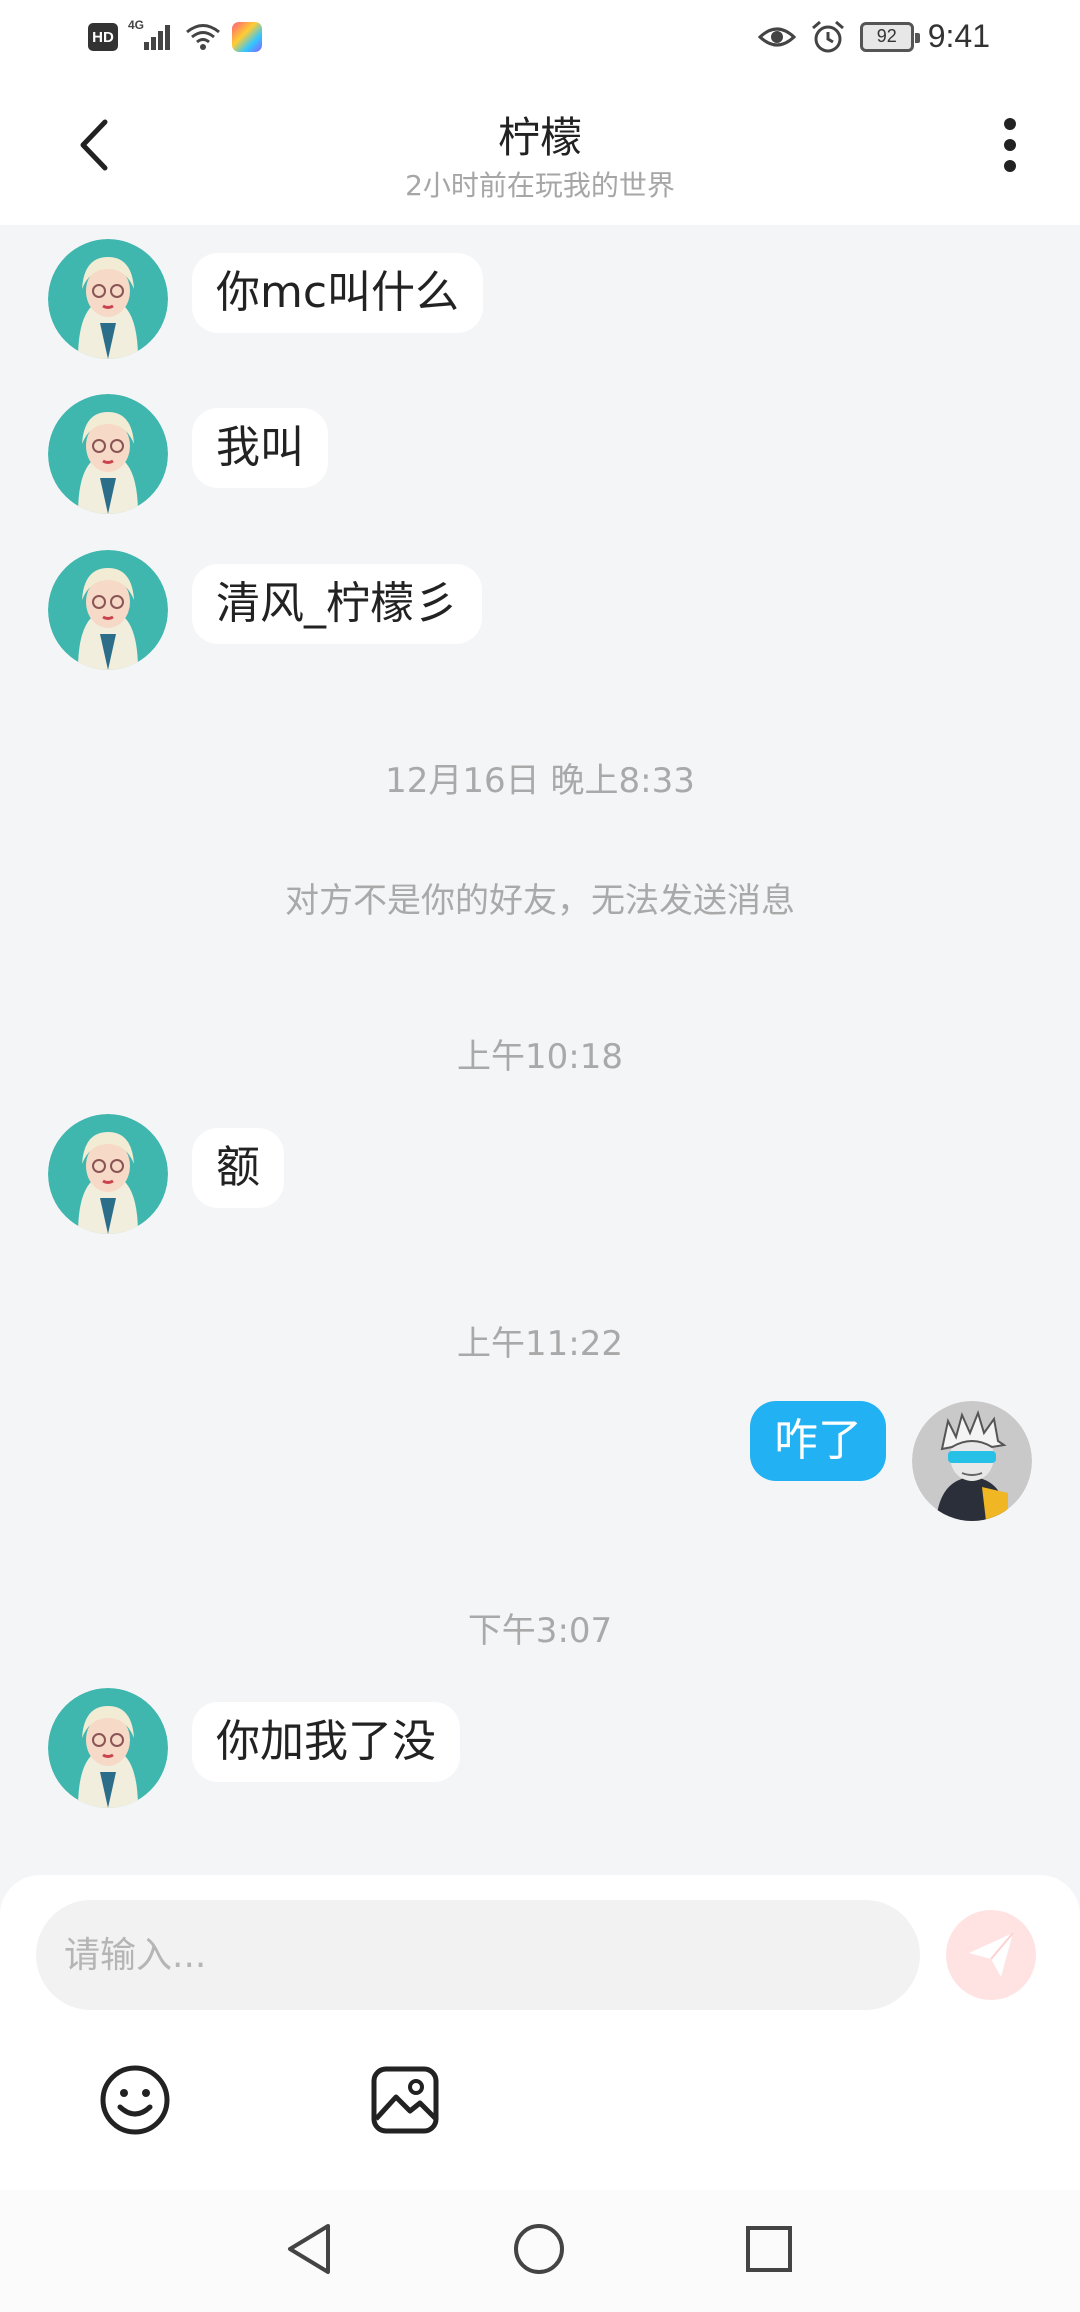 Image resolution: width=1080 pixels, height=2312 pixels. Describe the element at coordinates (540, 185) in the screenshot. I see `page-subtitle: 2小时前在玩我的世界` at that location.